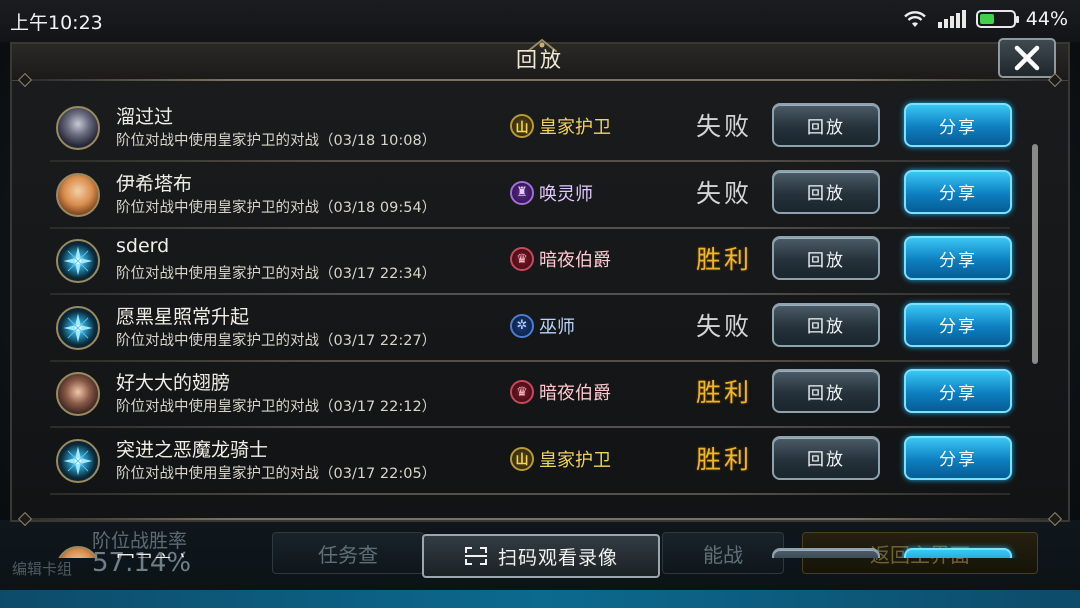 The image size is (1080, 608). I want to click on class-tag: ♜ 唤灵师, so click(551, 193).